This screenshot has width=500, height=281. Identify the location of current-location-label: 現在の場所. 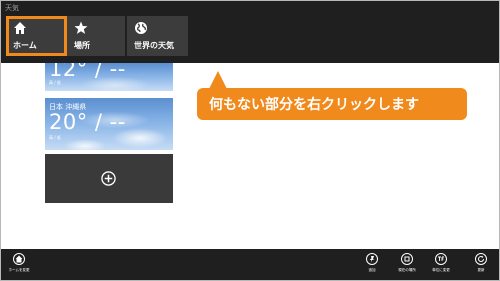
(407, 270).